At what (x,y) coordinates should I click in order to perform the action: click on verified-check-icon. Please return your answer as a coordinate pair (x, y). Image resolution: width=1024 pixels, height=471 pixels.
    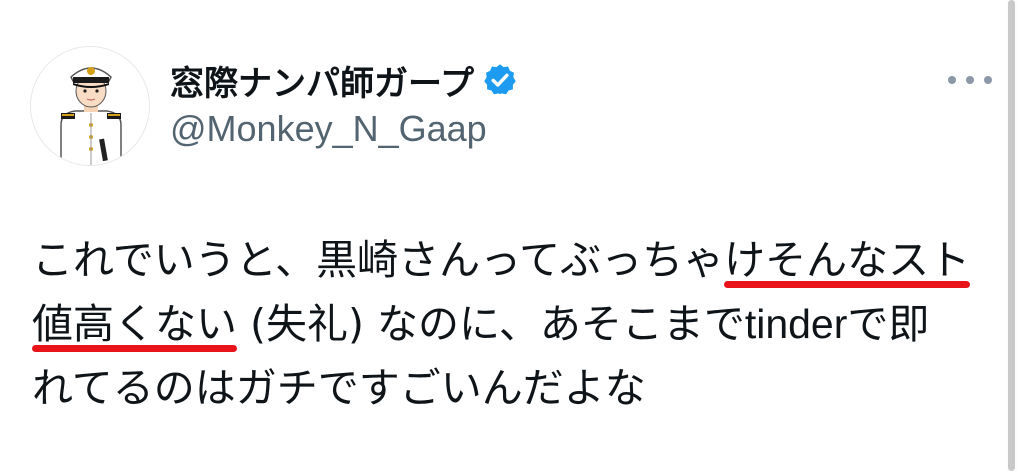
    Looking at the image, I should click on (500, 80).